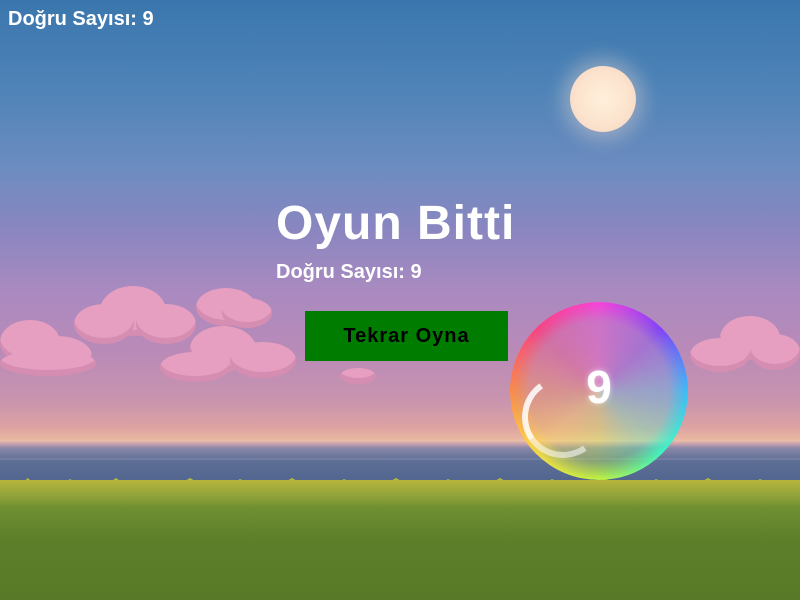 The height and width of the screenshot is (600, 800). I want to click on final-score: Doğru Sayısı: 9, so click(349, 272).